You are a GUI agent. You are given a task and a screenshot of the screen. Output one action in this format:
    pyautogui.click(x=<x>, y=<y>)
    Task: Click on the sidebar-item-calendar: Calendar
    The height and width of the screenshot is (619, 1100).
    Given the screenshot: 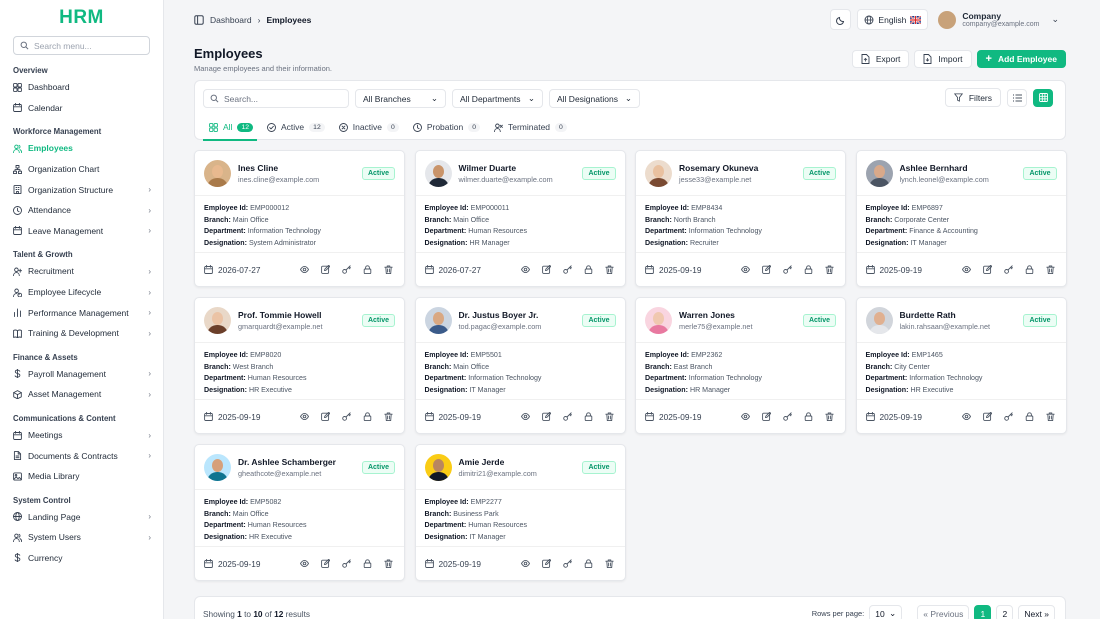 What is the action you would take?
    pyautogui.click(x=81, y=108)
    